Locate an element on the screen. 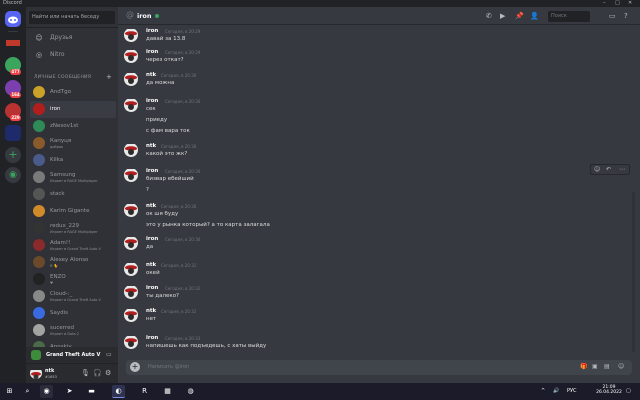 This screenshot has width=640, height=400. gift-icon: 🎁 is located at coordinates (583, 366).